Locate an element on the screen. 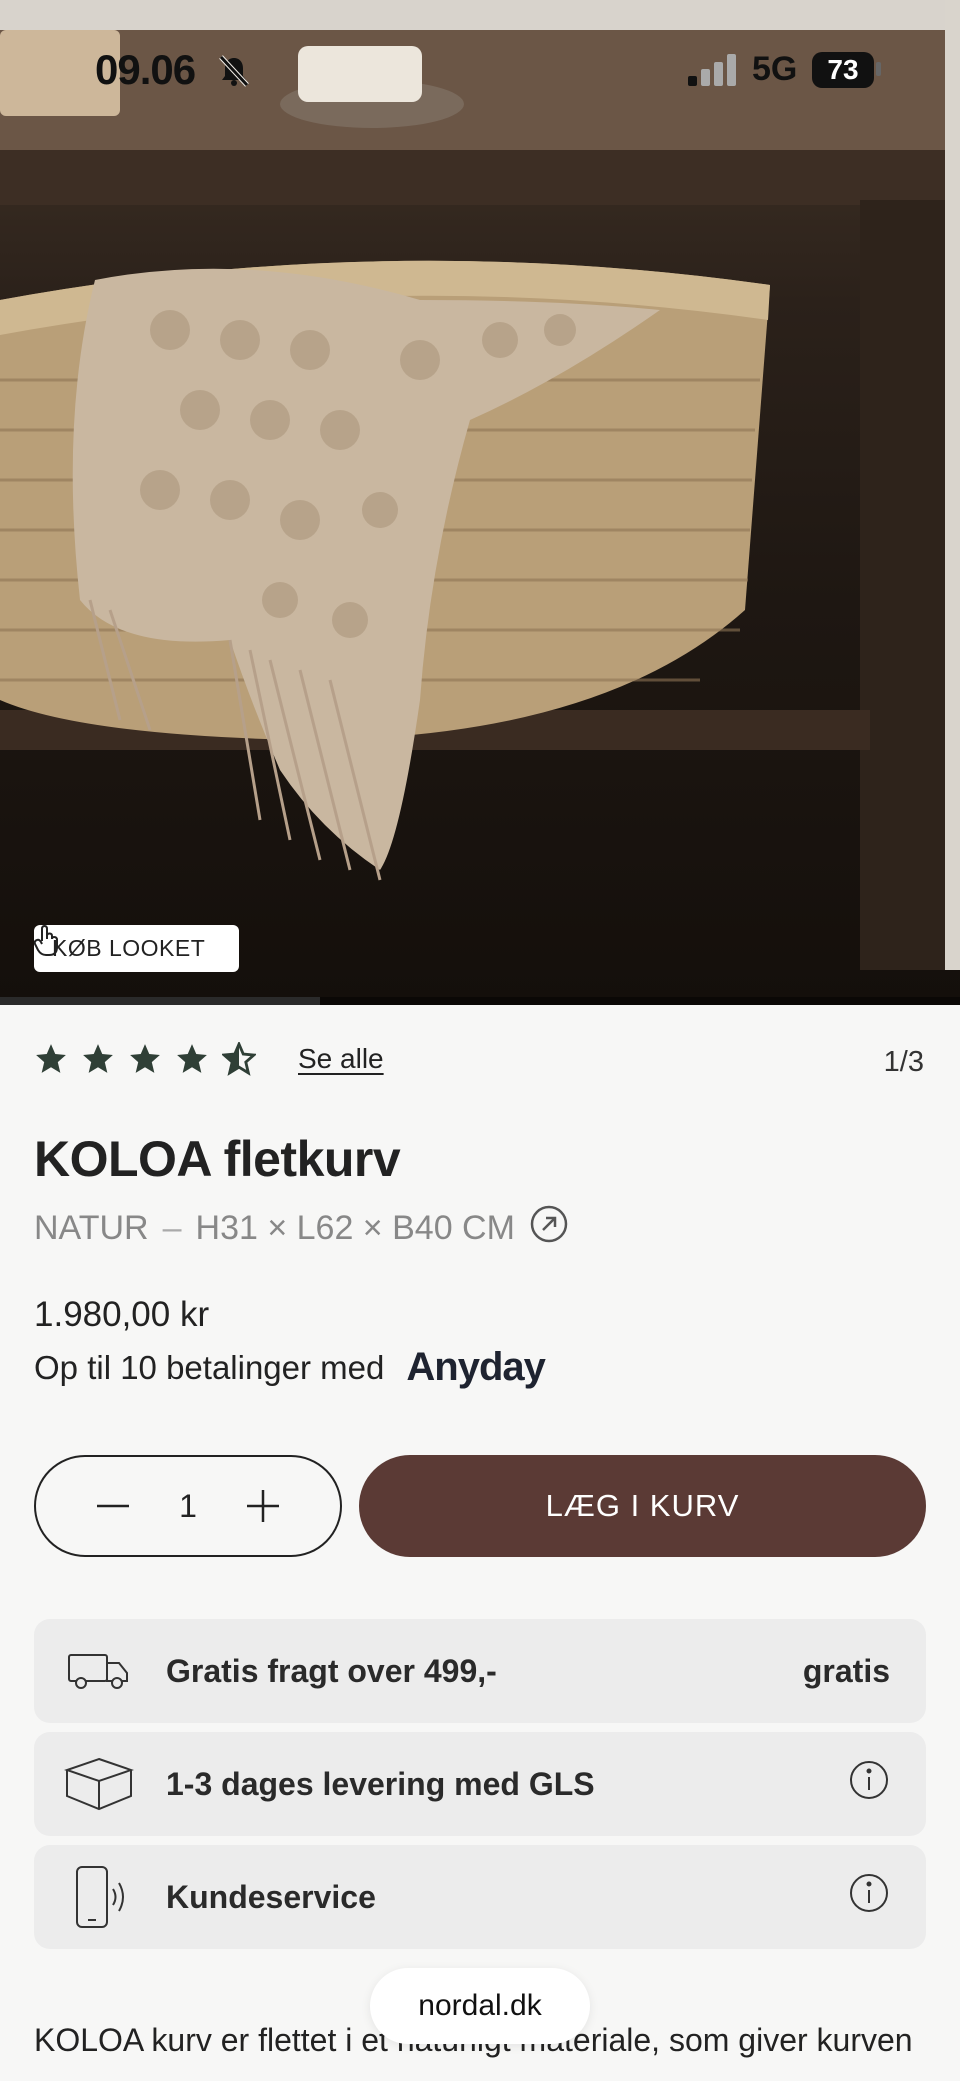 This screenshot has height=2081, width=960. plus-icon is located at coordinates (262, 1506).